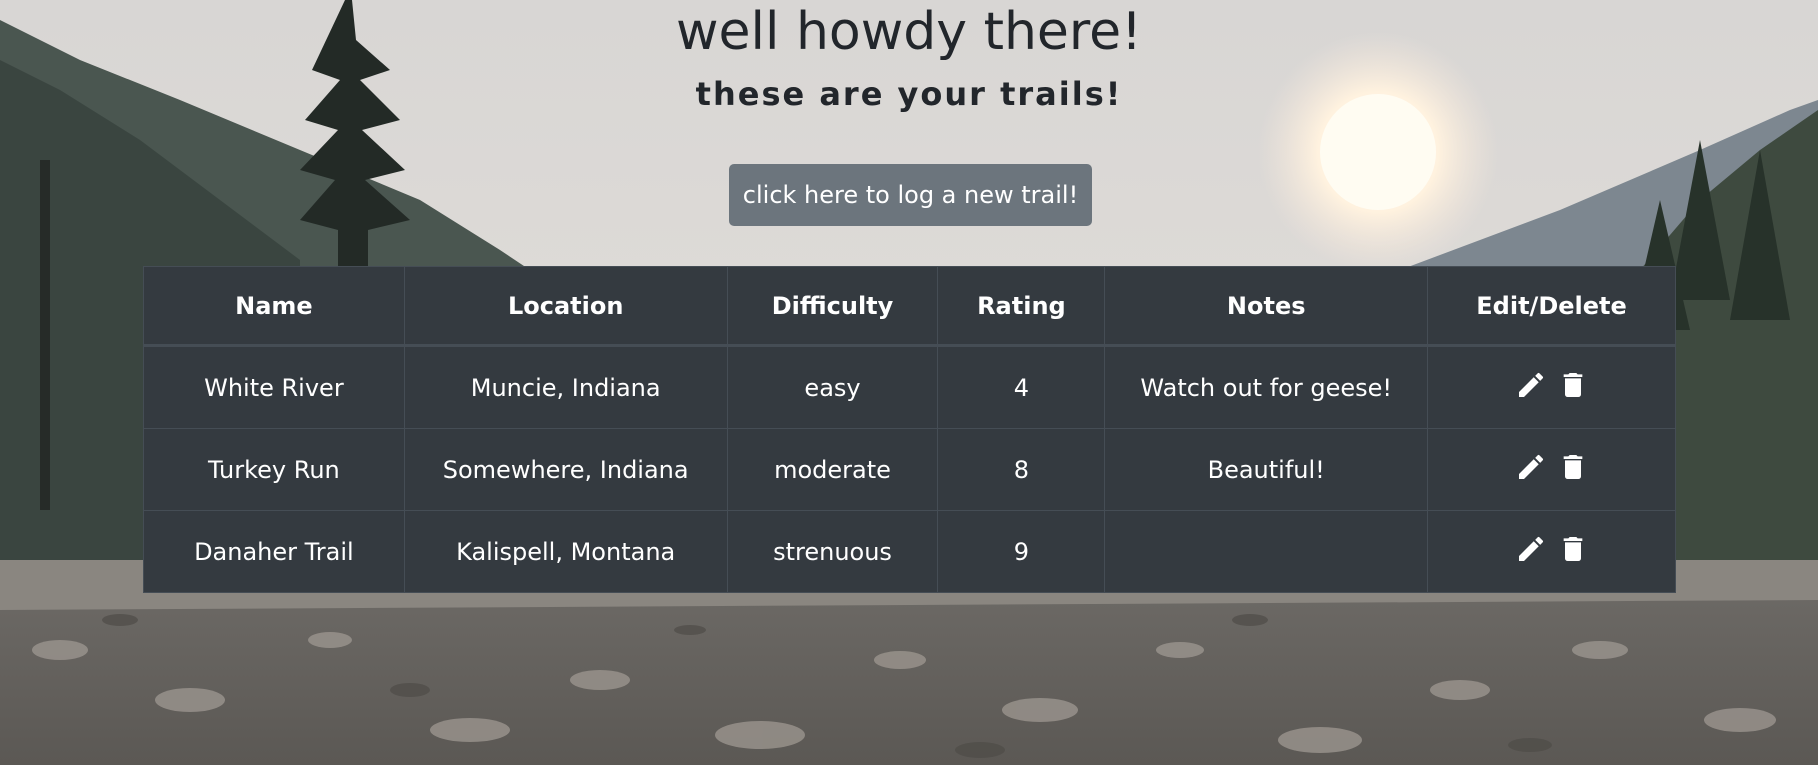  What do you see at coordinates (274, 306) in the screenshot?
I see `column-header-name: Name` at bounding box center [274, 306].